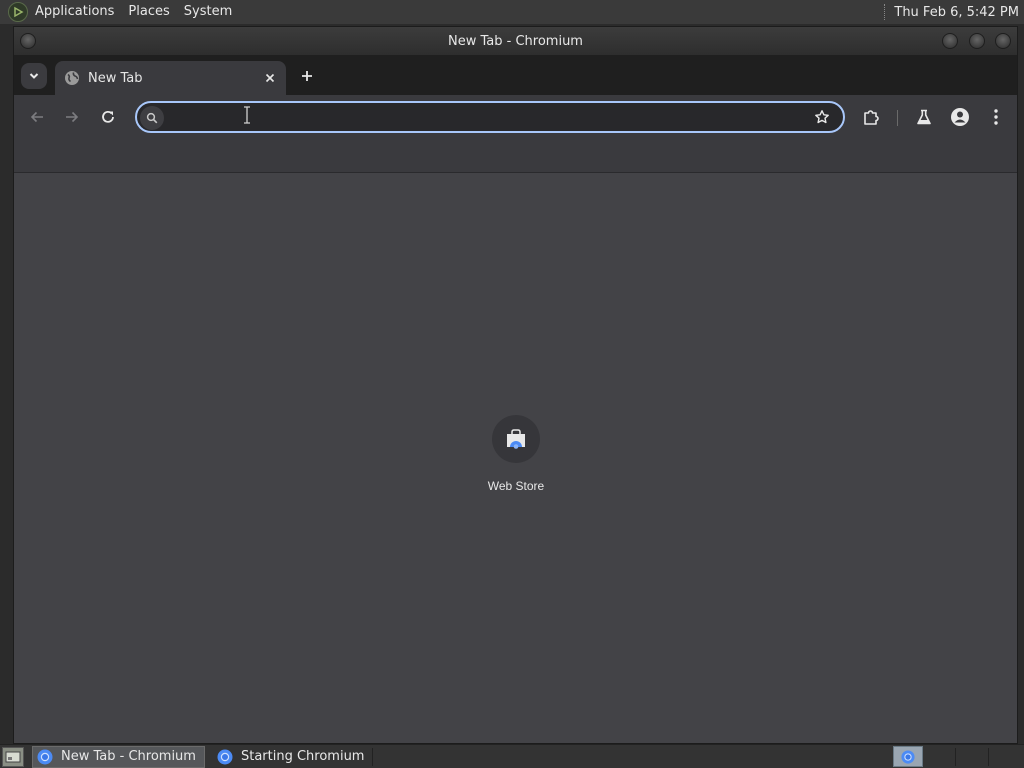 The height and width of the screenshot is (768, 1024). I want to click on reload-button, so click(108, 117).